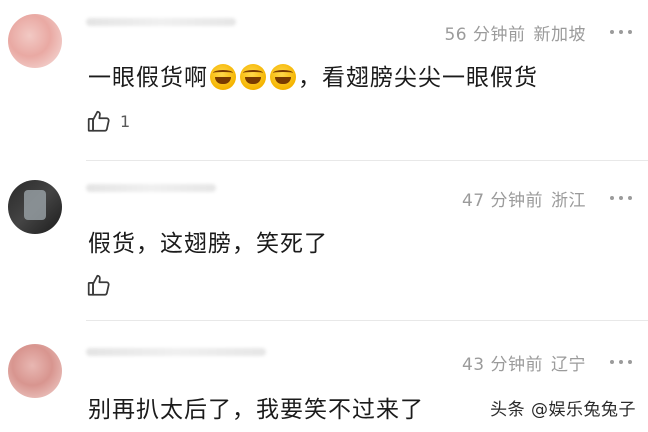  I want to click on comment-meta: 43 分钟前 辽宁, so click(524, 362).